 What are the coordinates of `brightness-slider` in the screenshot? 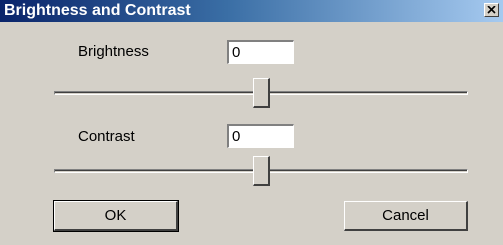 It's located at (261, 93).